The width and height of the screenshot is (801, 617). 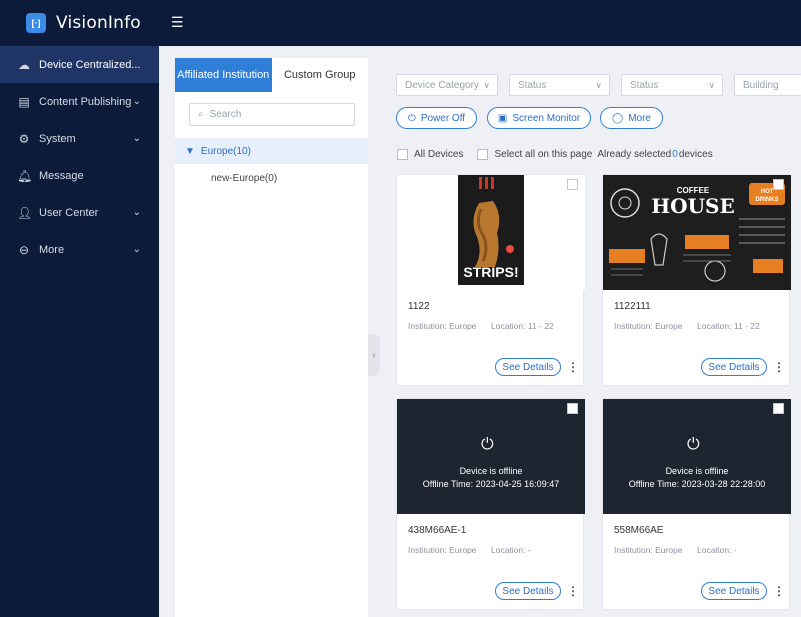 I want to click on svg-text: DRINKS, so click(x=766, y=200).